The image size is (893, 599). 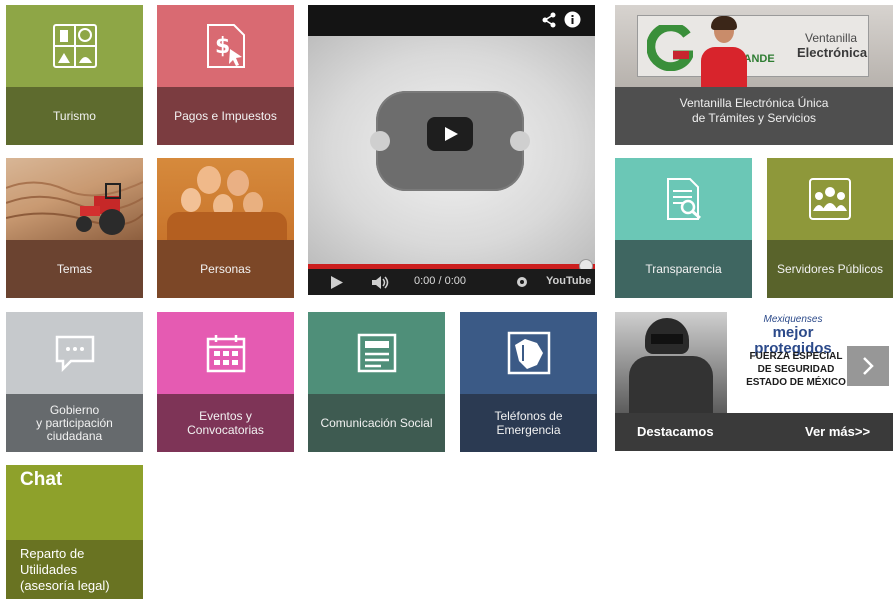 I want to click on caption-line: (asesoría legal), so click(x=65, y=585).